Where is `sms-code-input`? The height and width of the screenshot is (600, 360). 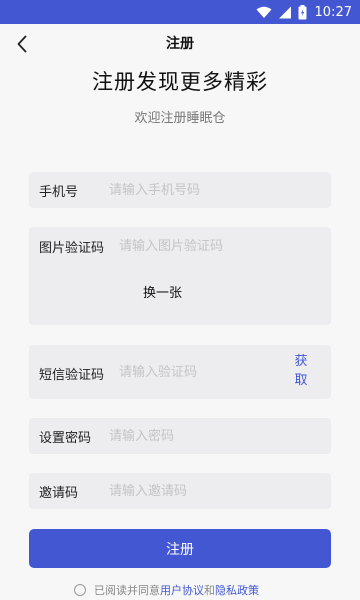 sms-code-input is located at coordinates (199, 372).